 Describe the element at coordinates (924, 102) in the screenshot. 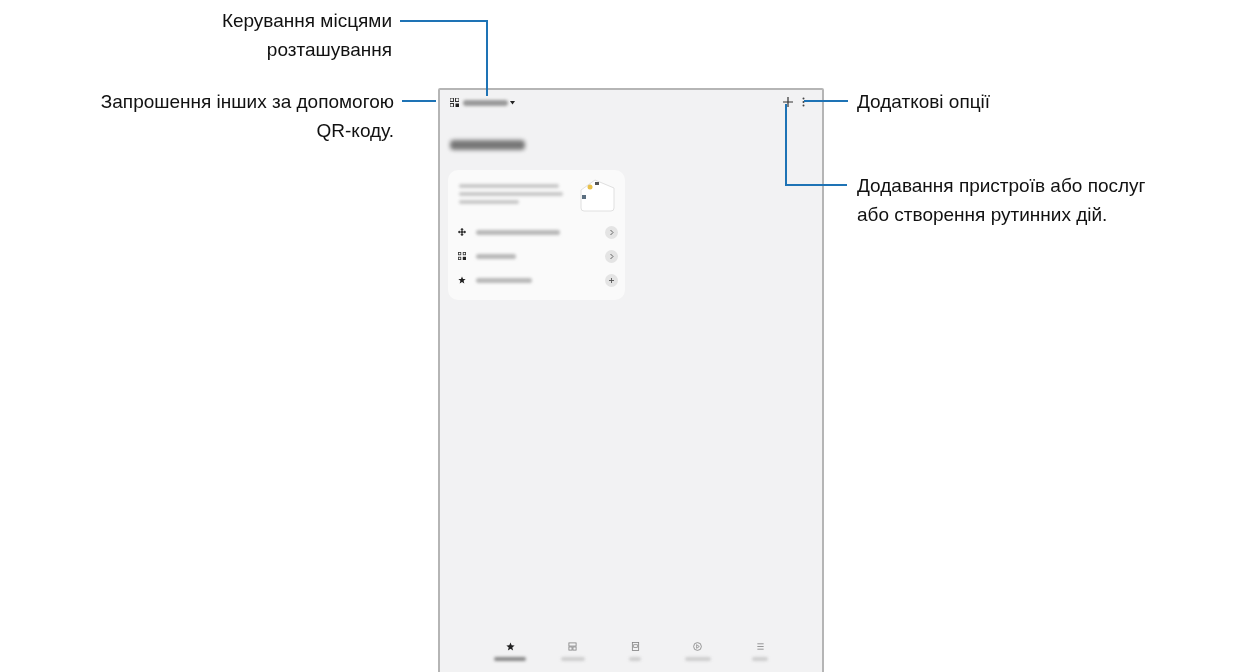

I see `callout-text: Додаткові опції` at that location.